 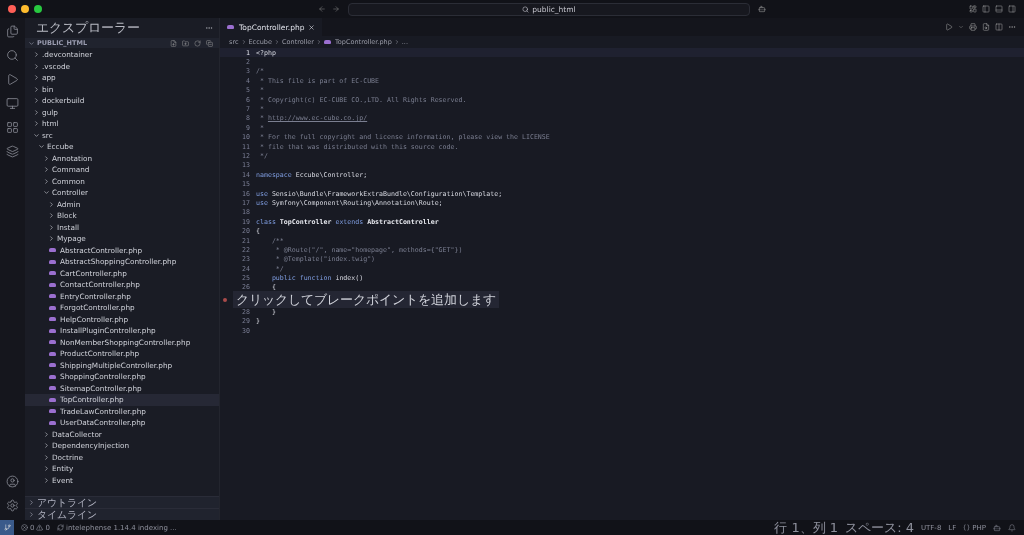 What do you see at coordinates (122, 514) in the screenshot?
I see `panel-header: タイムライン` at bounding box center [122, 514].